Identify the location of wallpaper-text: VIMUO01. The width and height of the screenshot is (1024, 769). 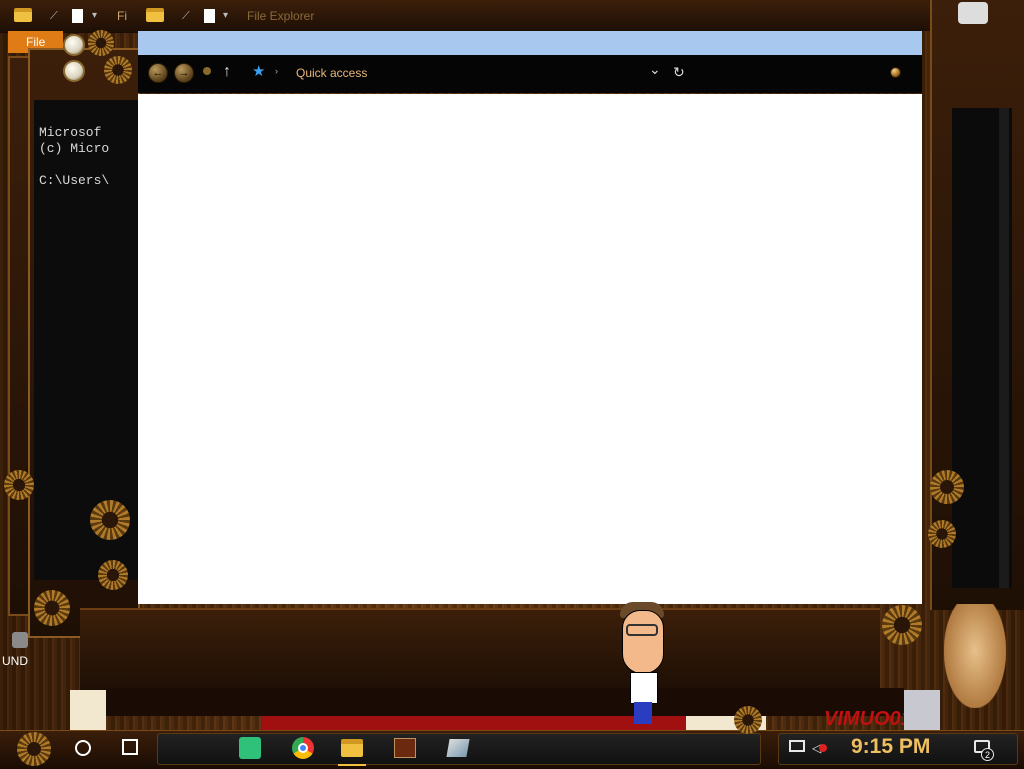
(868, 719).